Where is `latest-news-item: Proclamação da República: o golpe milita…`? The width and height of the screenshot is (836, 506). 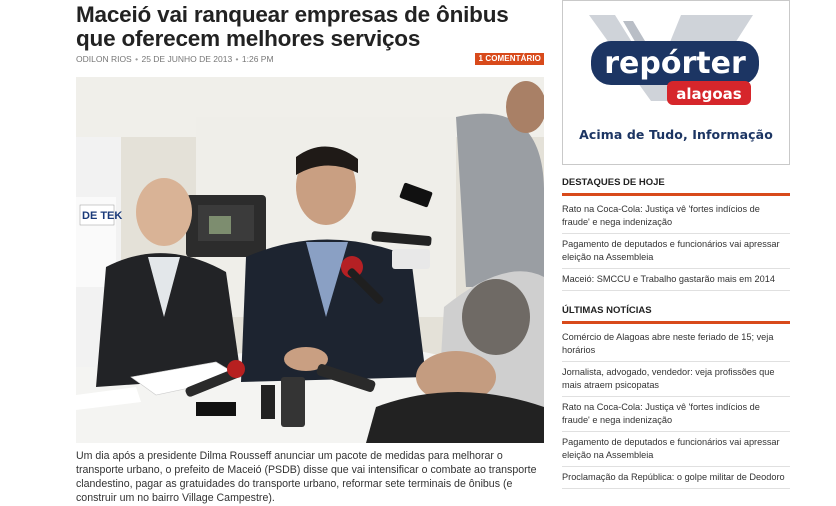 latest-news-item: Proclamação da República: o golpe milita… is located at coordinates (676, 478).